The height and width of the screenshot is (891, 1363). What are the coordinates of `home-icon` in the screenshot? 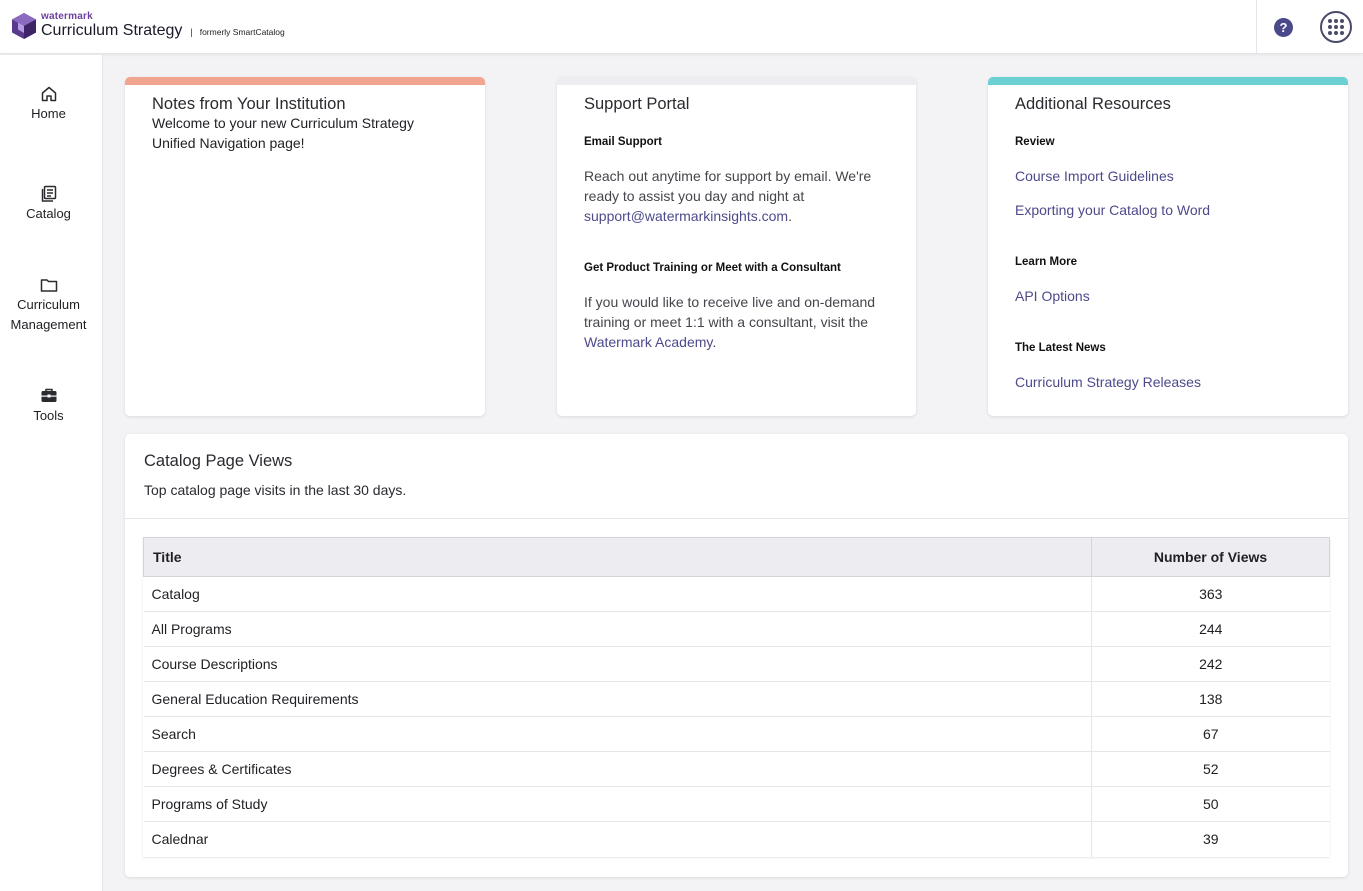 It's located at (48, 94).